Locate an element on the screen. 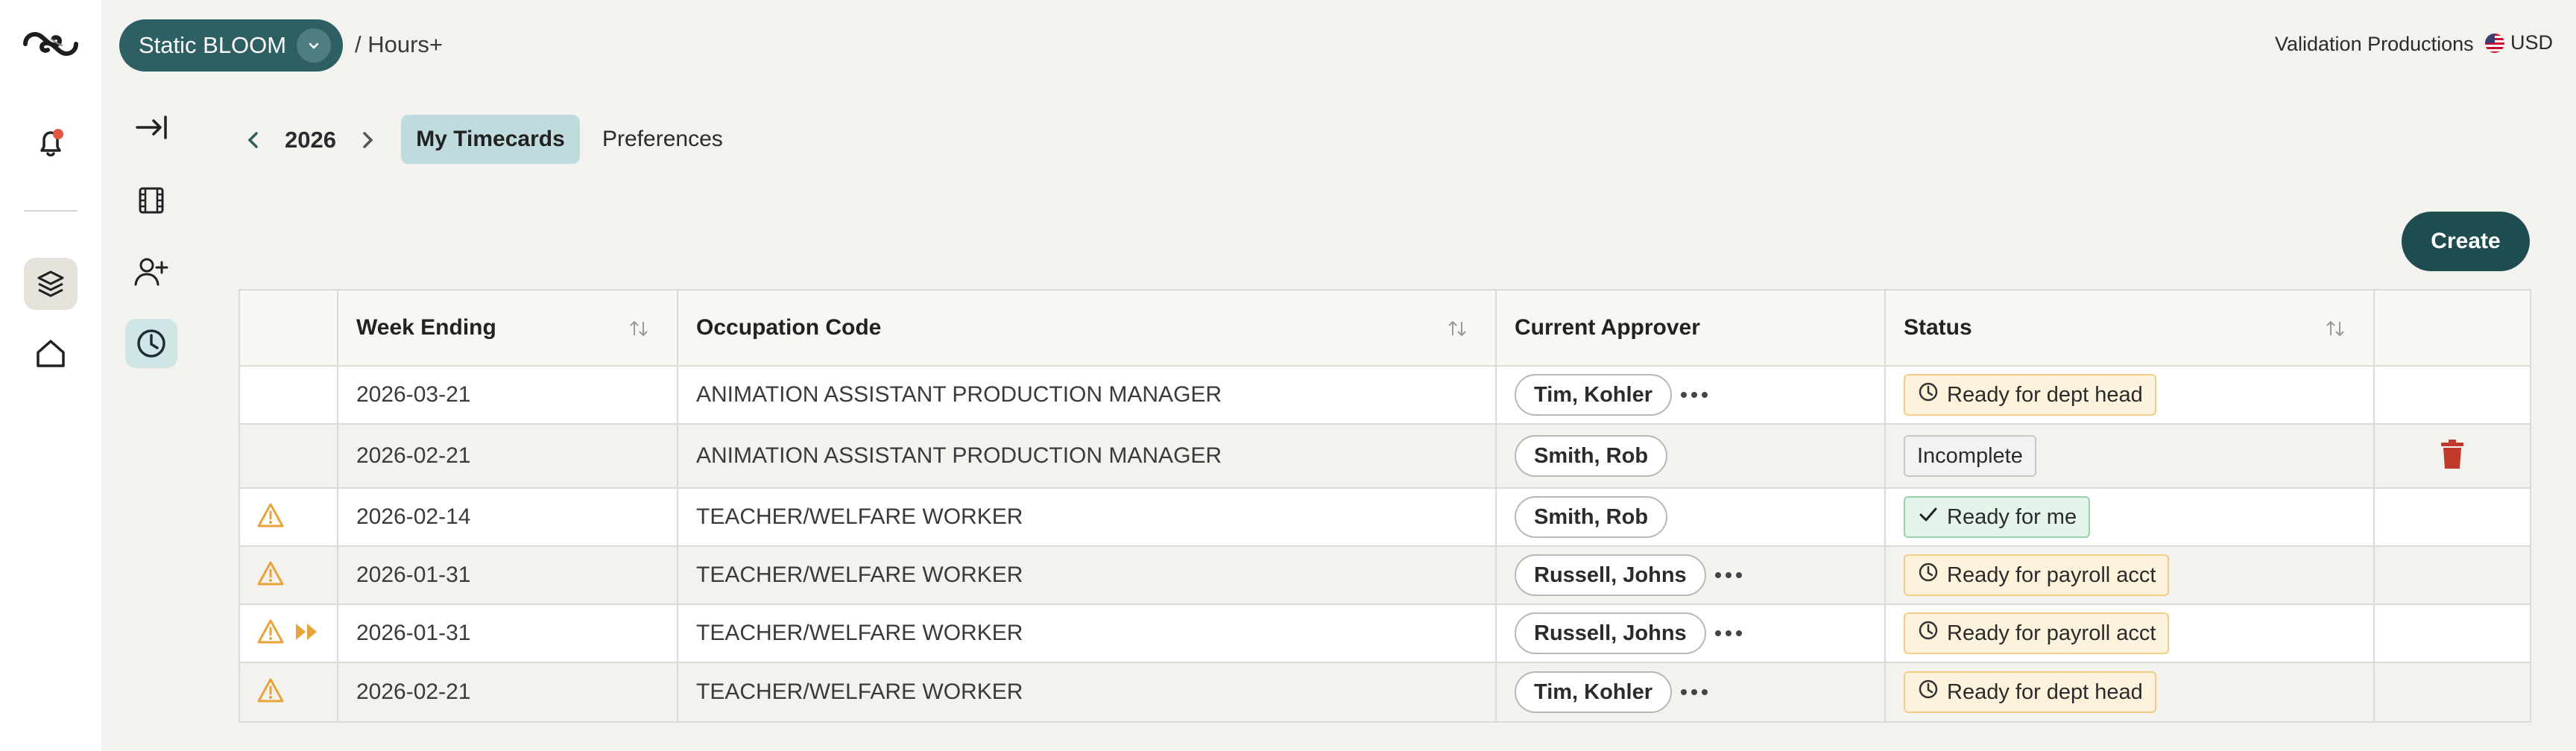 The image size is (2576, 751). fast-forward-icon is located at coordinates (307, 634).